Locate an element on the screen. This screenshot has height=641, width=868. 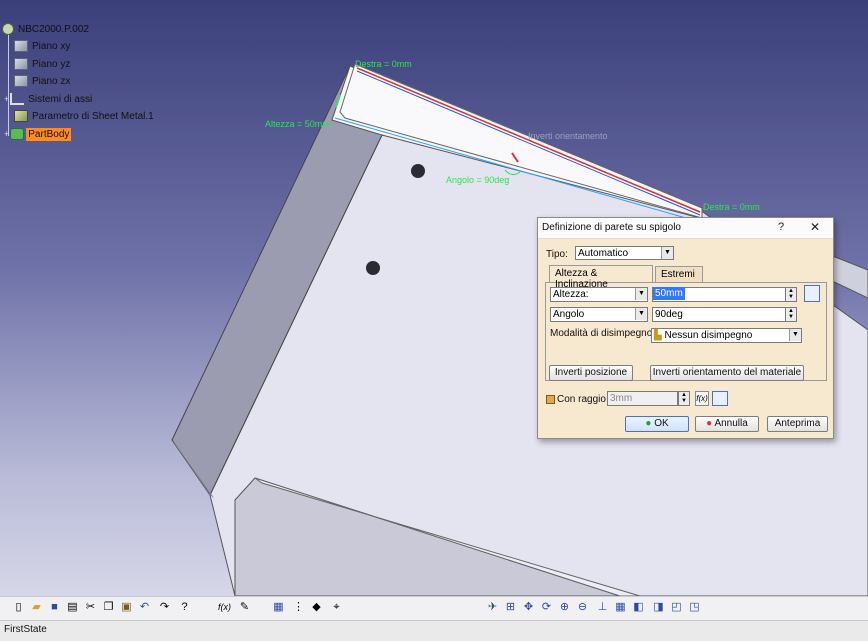
iso-view-icon: ◧ is located at coordinates (638, 607).